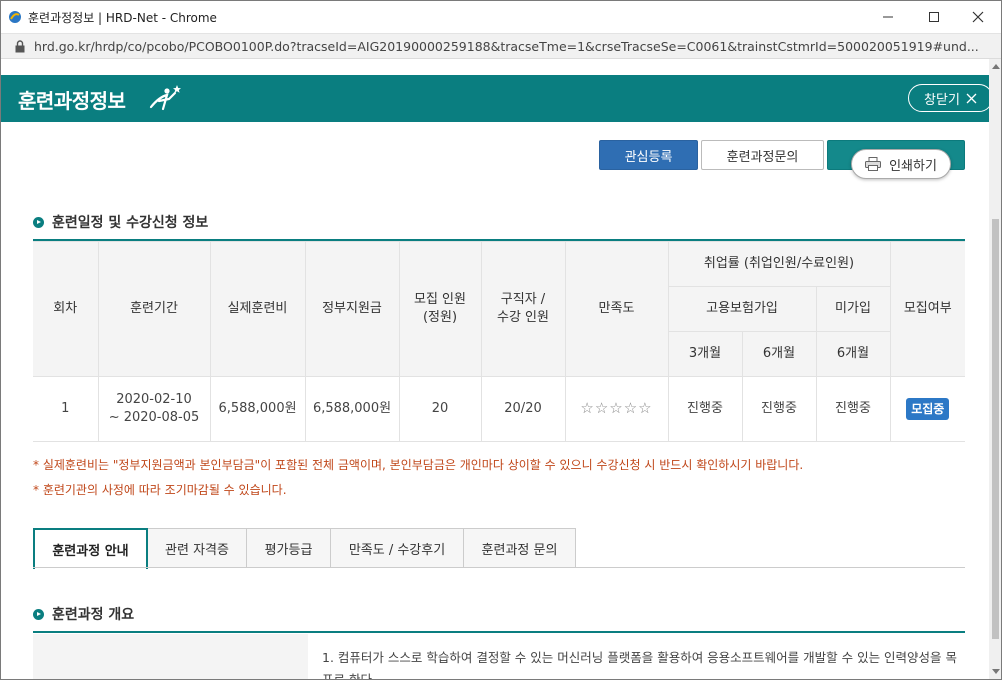 This screenshot has height=680, width=1002. I want to click on tab-reviews: 만족도 / 수강후기, so click(397, 548).